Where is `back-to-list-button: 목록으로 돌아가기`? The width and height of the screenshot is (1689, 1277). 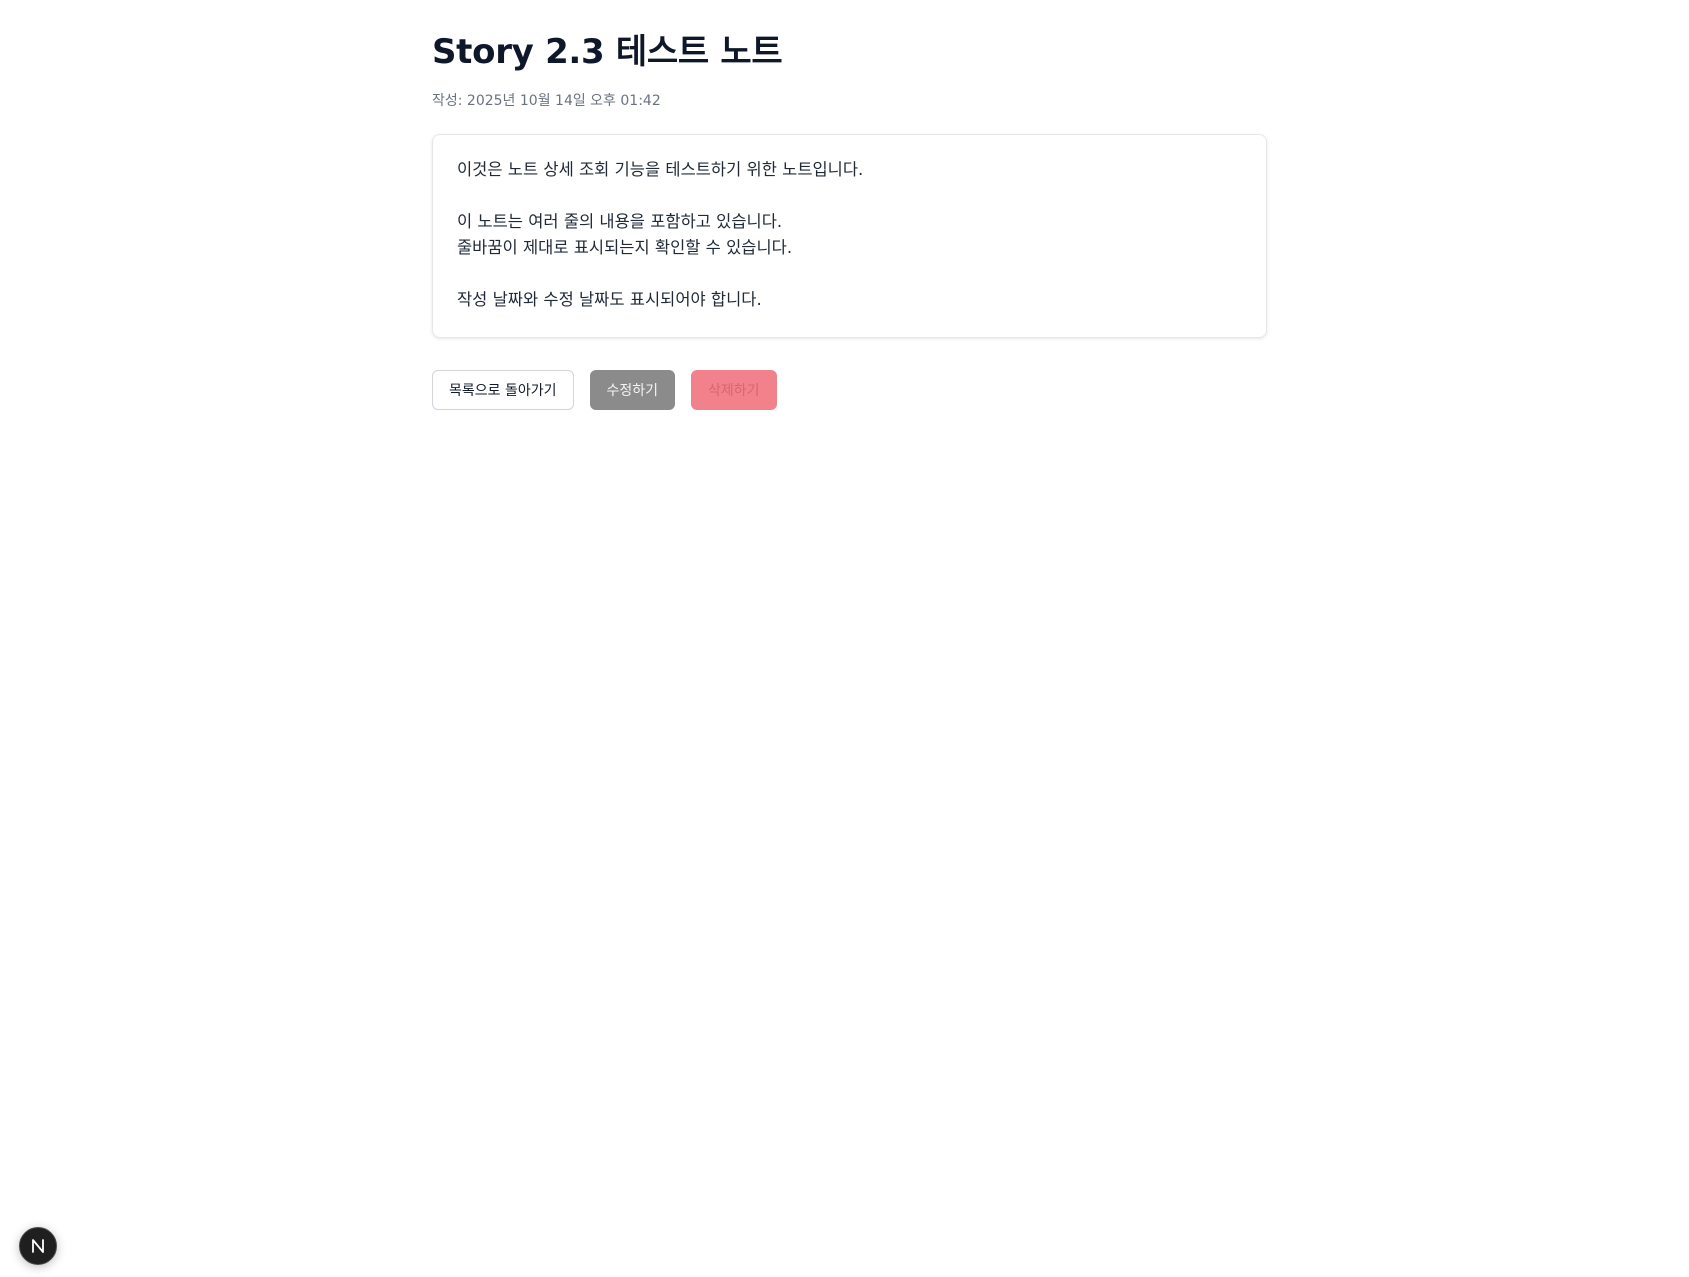
back-to-list-button: 목록으로 돌아가기 is located at coordinates (503, 390).